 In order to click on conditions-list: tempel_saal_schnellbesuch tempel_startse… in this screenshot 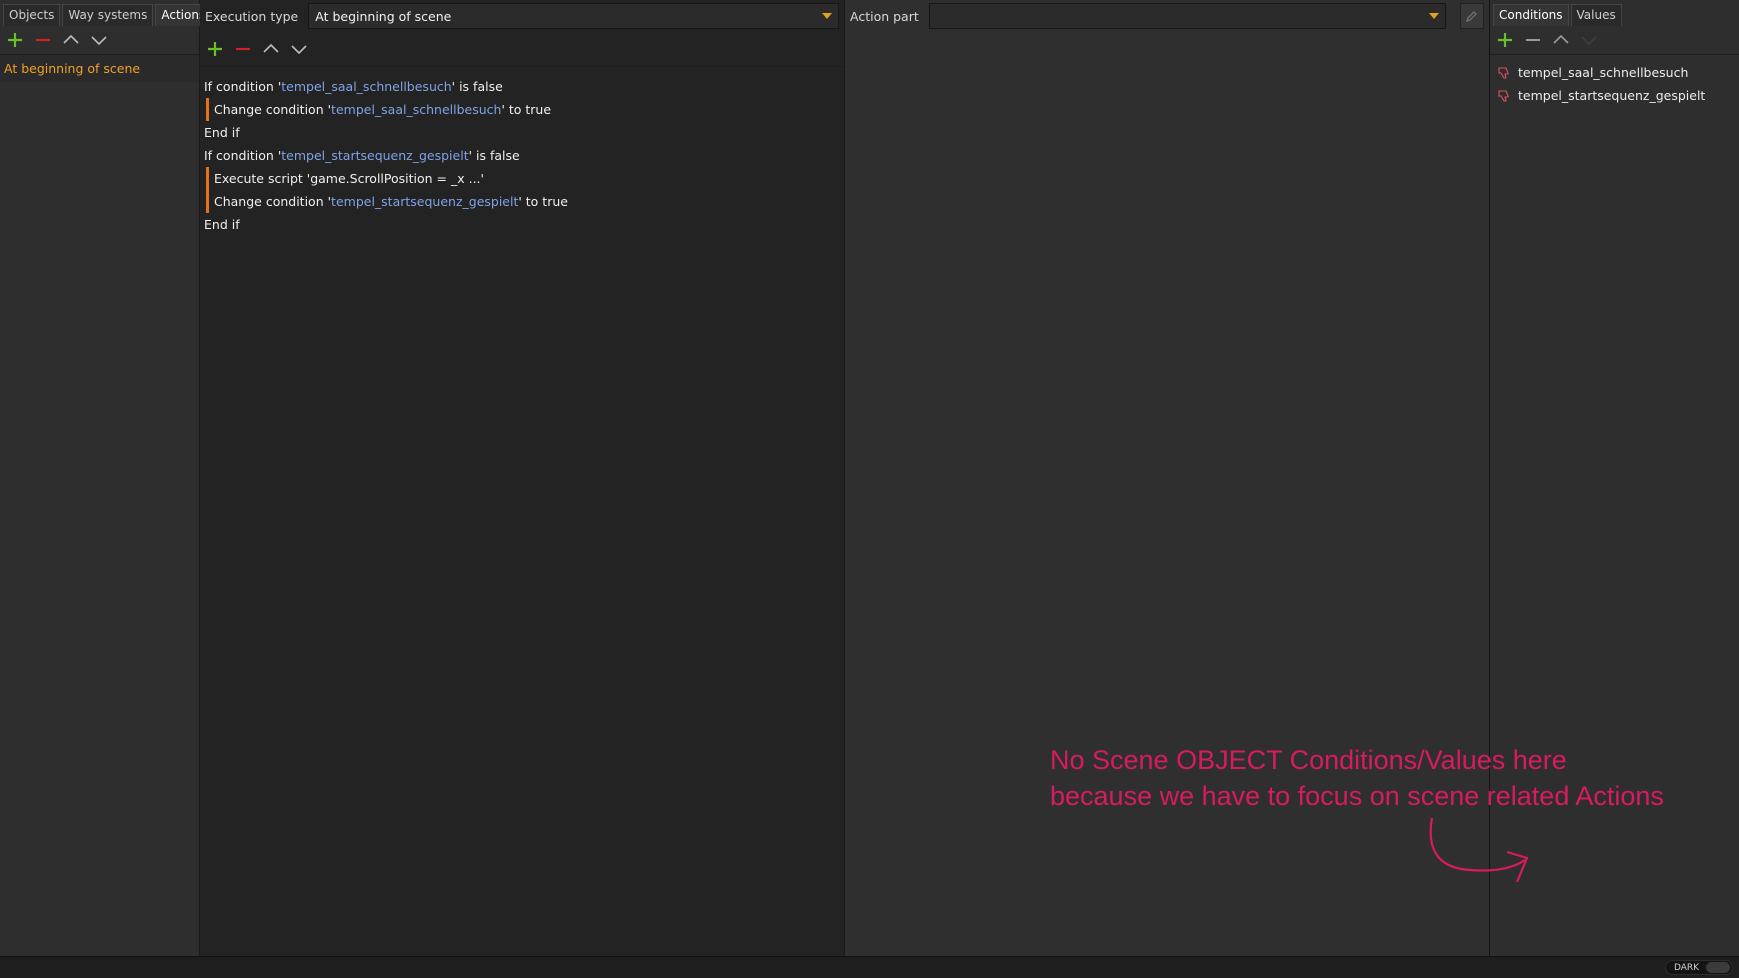, I will do `click(1614, 81)`.